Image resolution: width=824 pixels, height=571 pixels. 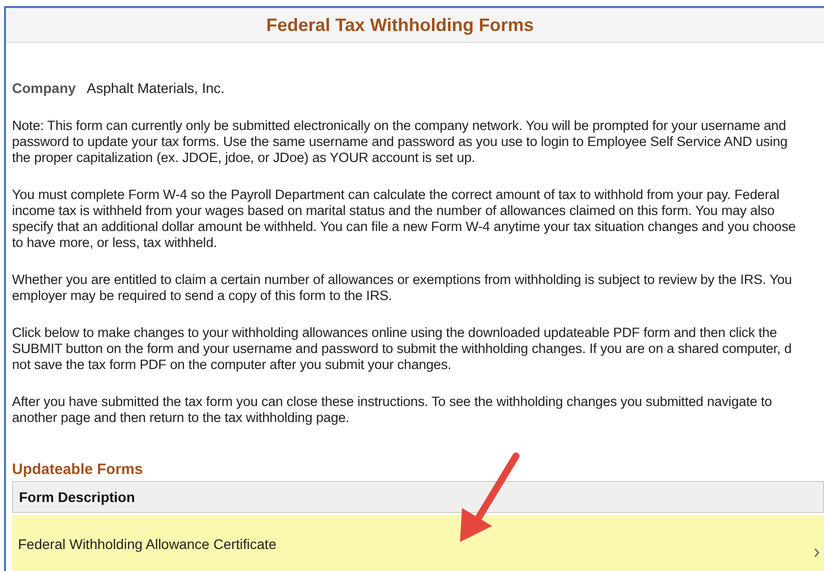 I want to click on company-label: Company, so click(x=44, y=88).